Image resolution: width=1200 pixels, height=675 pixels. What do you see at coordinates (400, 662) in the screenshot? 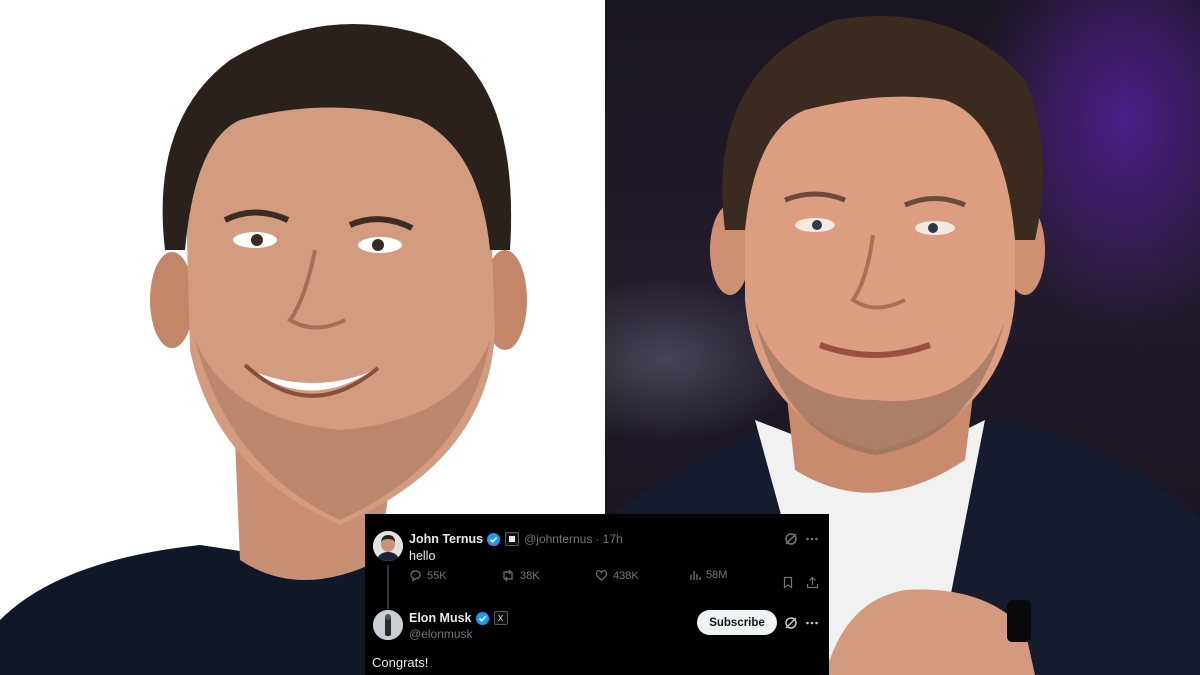
I see `reply-text: Congrats!` at bounding box center [400, 662].